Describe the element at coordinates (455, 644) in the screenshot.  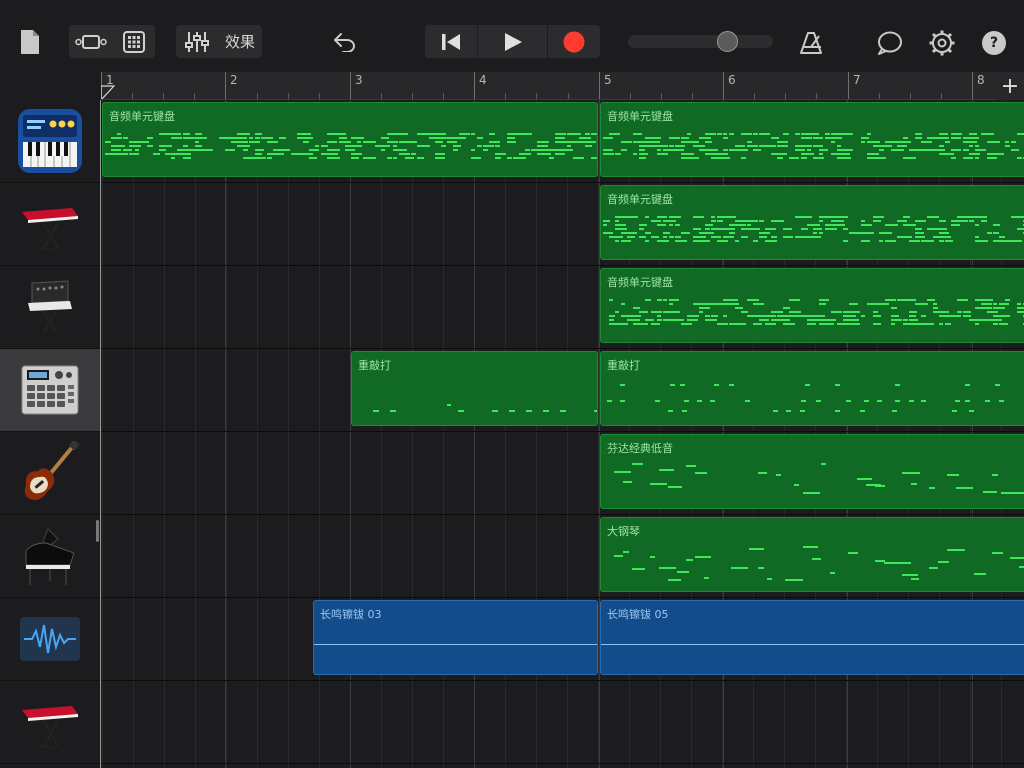
I see `audio-waveform` at that location.